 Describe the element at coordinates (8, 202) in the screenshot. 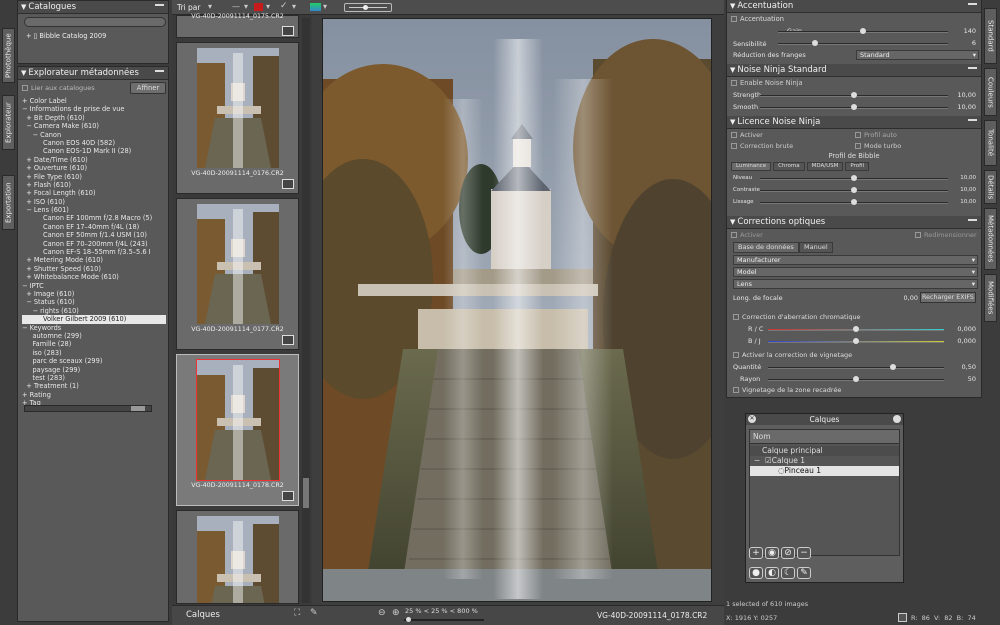

I see `tab-exportation: Exportation` at that location.